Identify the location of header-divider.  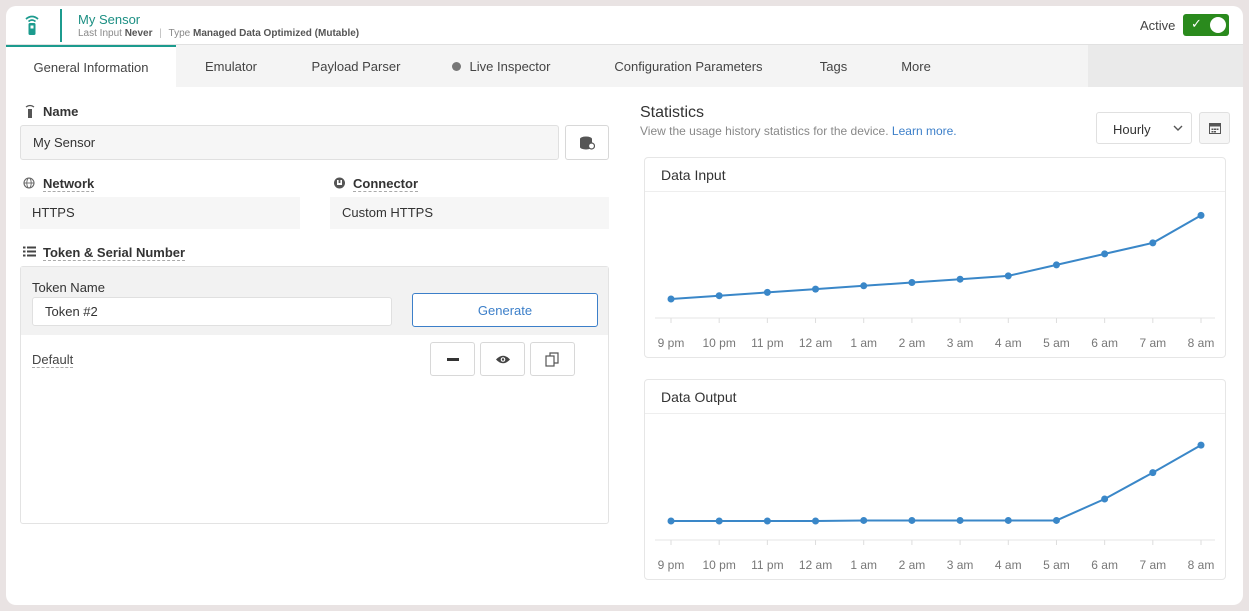
(61, 25).